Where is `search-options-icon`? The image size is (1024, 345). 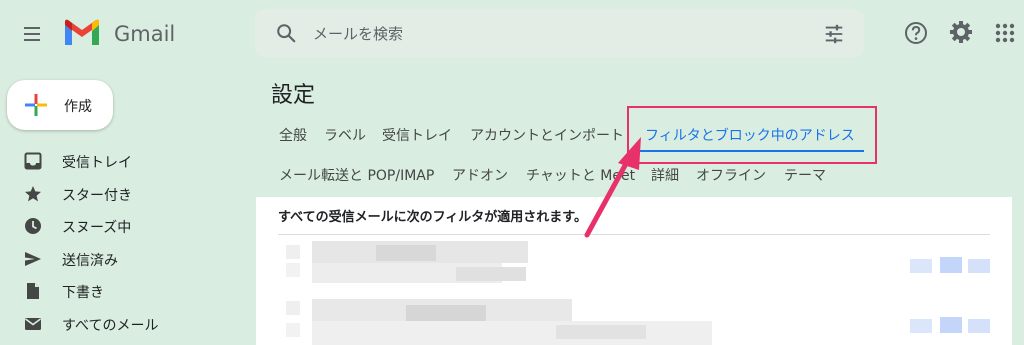 search-options-icon is located at coordinates (834, 34).